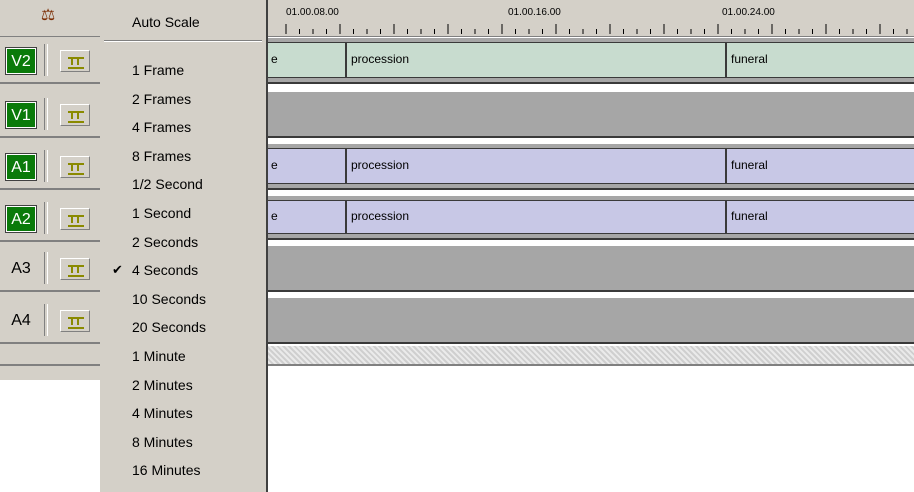 The height and width of the screenshot is (492, 914). What do you see at coordinates (183, 41) in the screenshot?
I see `menu-separator` at bounding box center [183, 41].